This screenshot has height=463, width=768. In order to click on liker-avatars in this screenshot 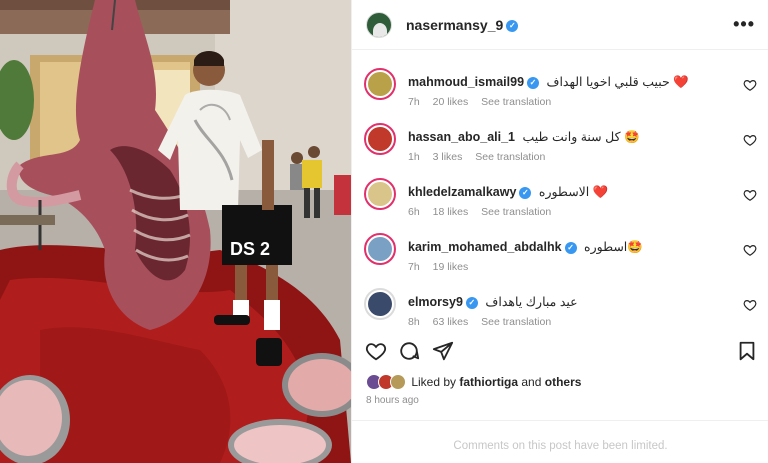, I will do `click(387, 382)`.